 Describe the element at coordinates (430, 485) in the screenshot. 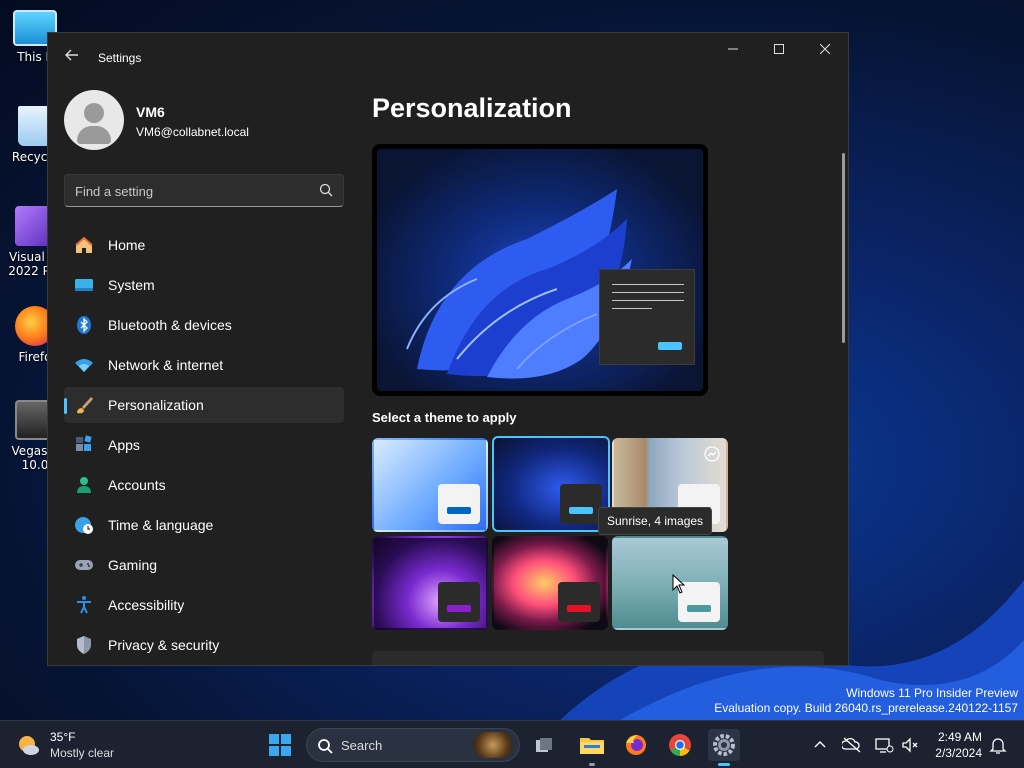

I see `theme-windows-light` at that location.